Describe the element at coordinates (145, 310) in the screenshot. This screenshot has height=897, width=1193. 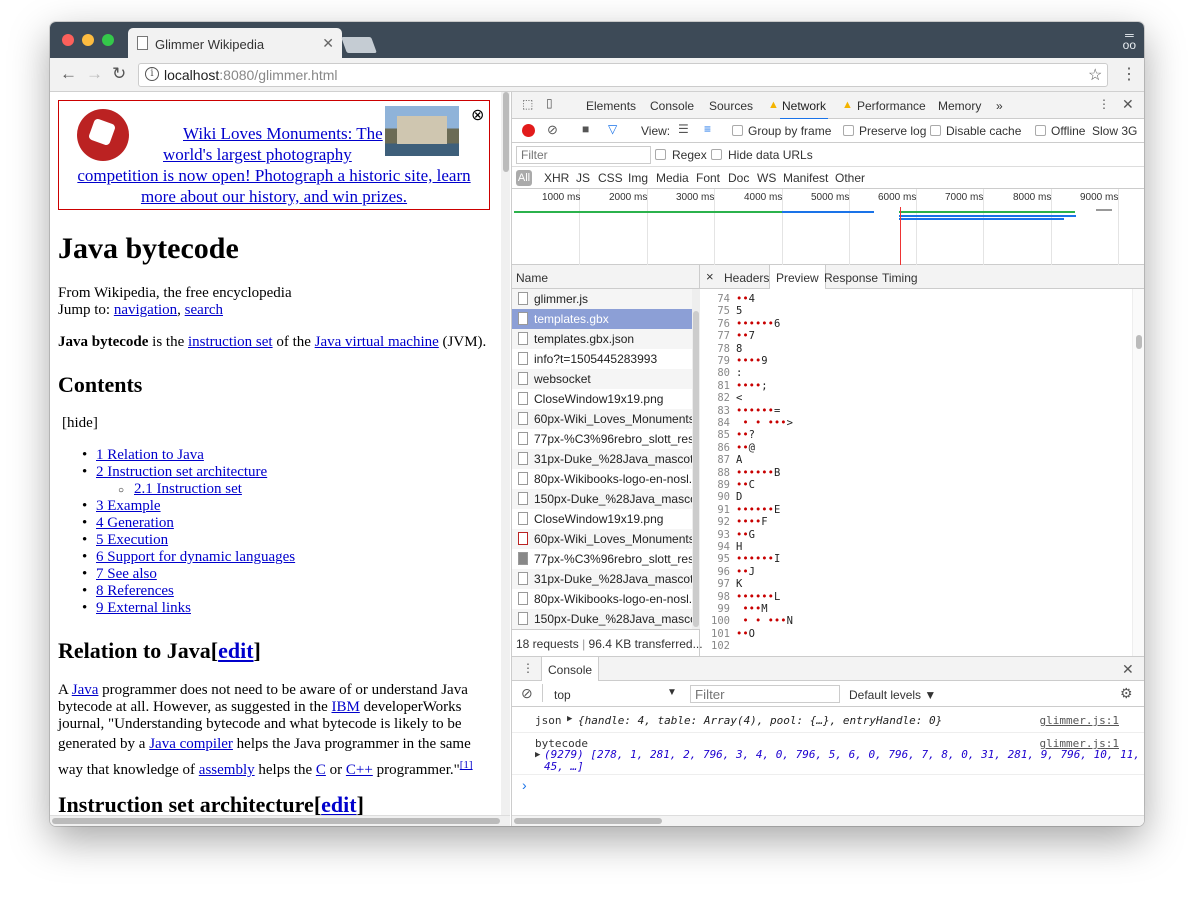
I see `jump-navigation-link: navigation` at that location.